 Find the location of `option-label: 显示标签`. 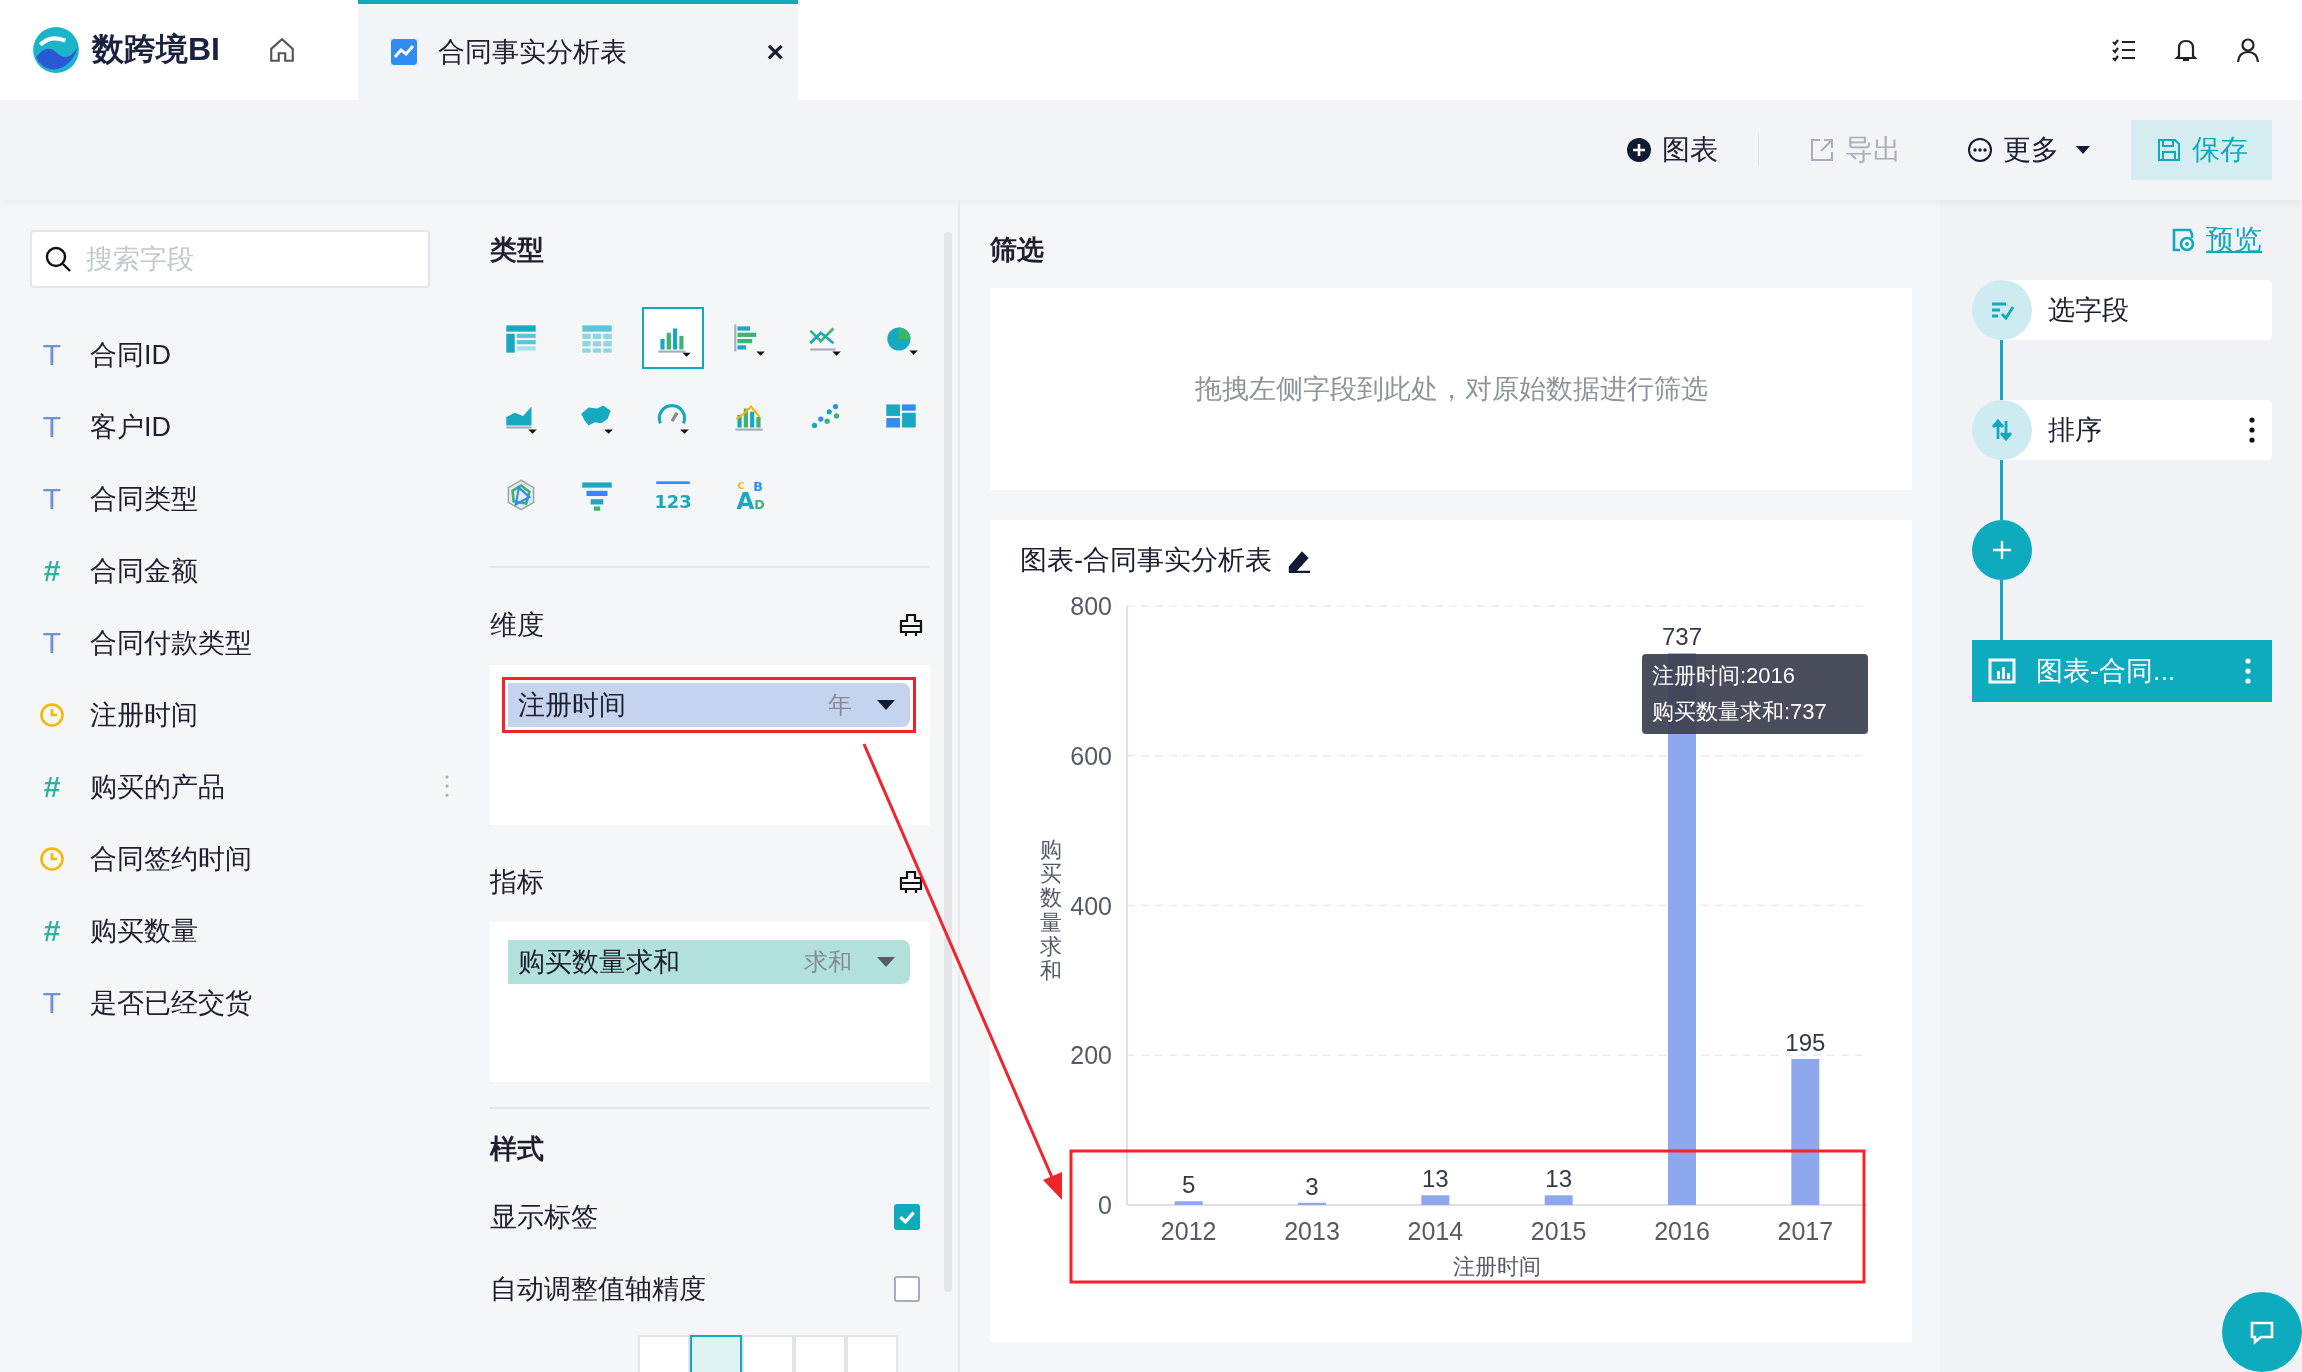

option-label: 显示标签 is located at coordinates (544, 1217).